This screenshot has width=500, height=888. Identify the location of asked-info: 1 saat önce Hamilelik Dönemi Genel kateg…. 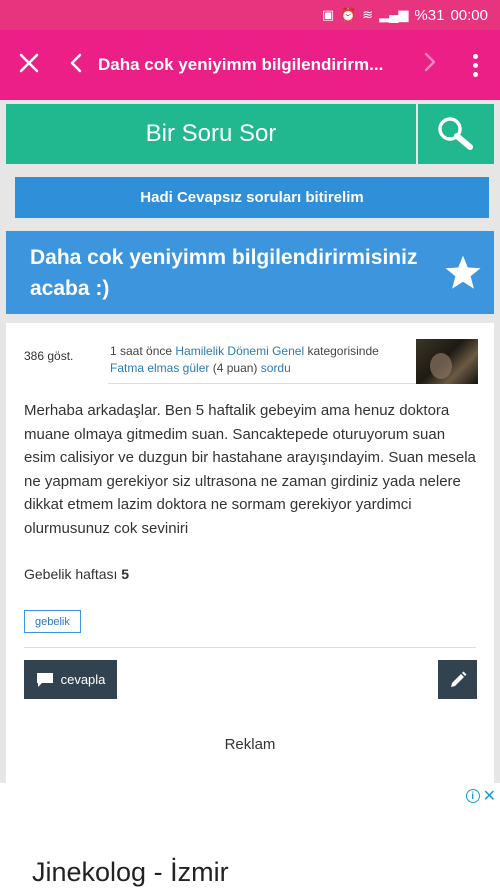
(263, 360).